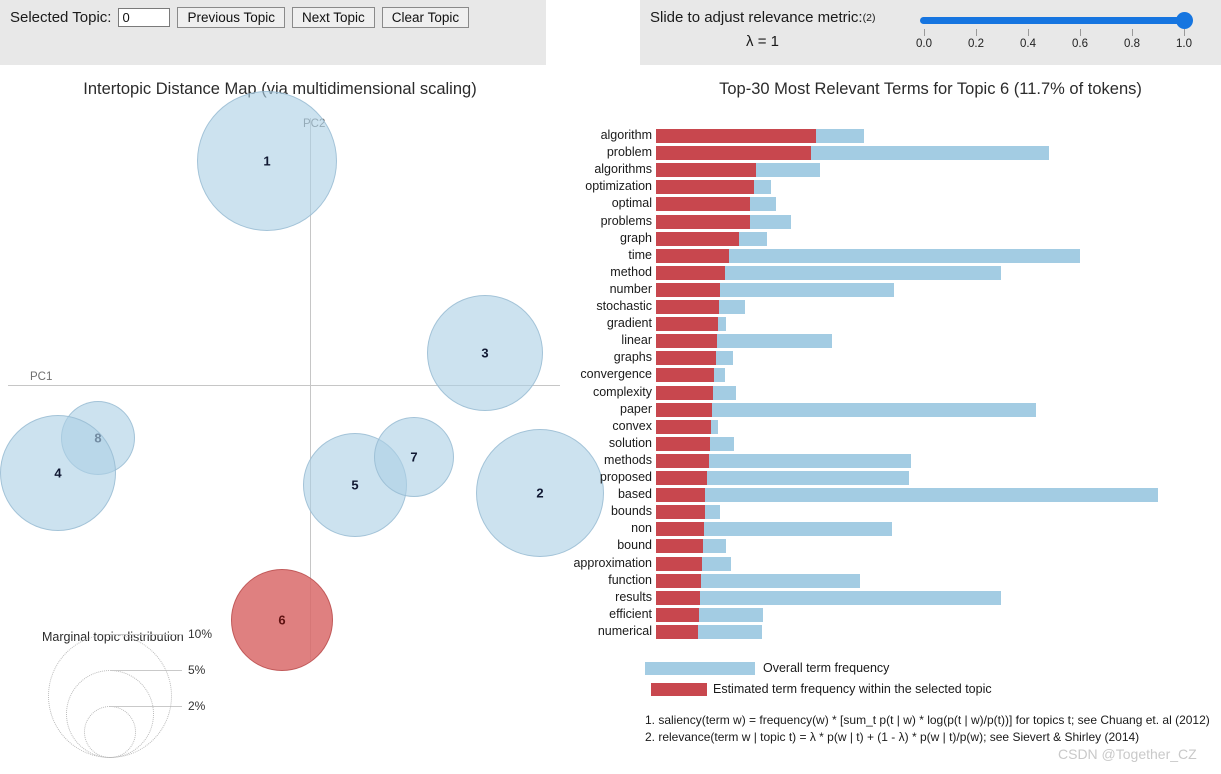 The width and height of the screenshot is (1221, 774). Describe the element at coordinates (976, 44) in the screenshot. I see `slider-tick-label-0.2: 0.2` at that location.